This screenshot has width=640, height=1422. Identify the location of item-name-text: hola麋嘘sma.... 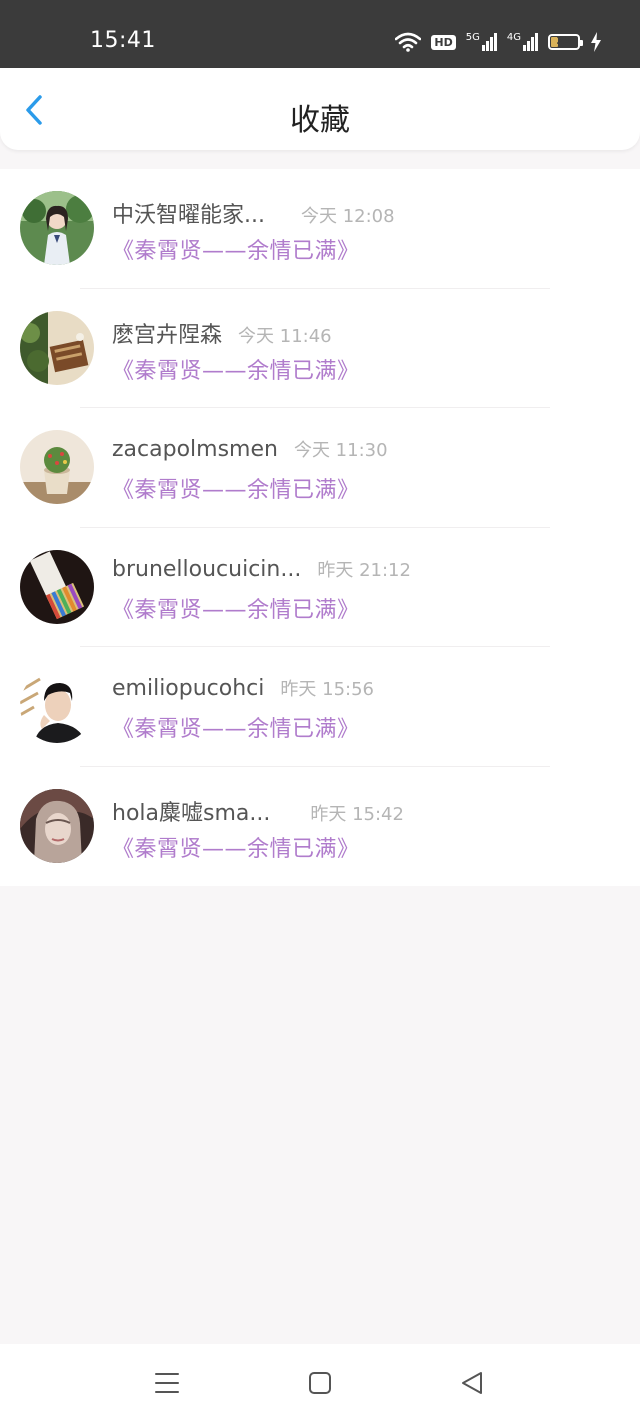
(191, 813).